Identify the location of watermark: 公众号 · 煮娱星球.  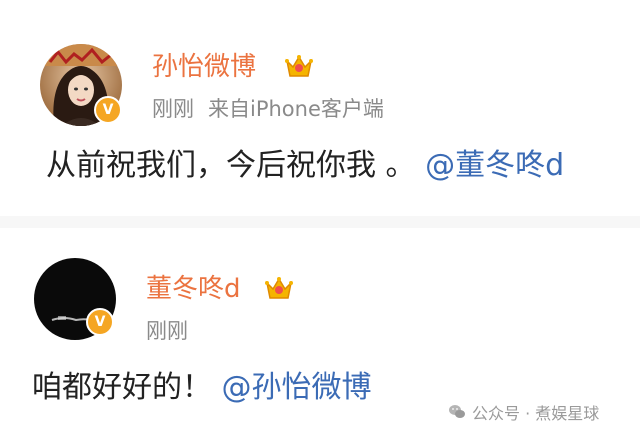
(523, 412).